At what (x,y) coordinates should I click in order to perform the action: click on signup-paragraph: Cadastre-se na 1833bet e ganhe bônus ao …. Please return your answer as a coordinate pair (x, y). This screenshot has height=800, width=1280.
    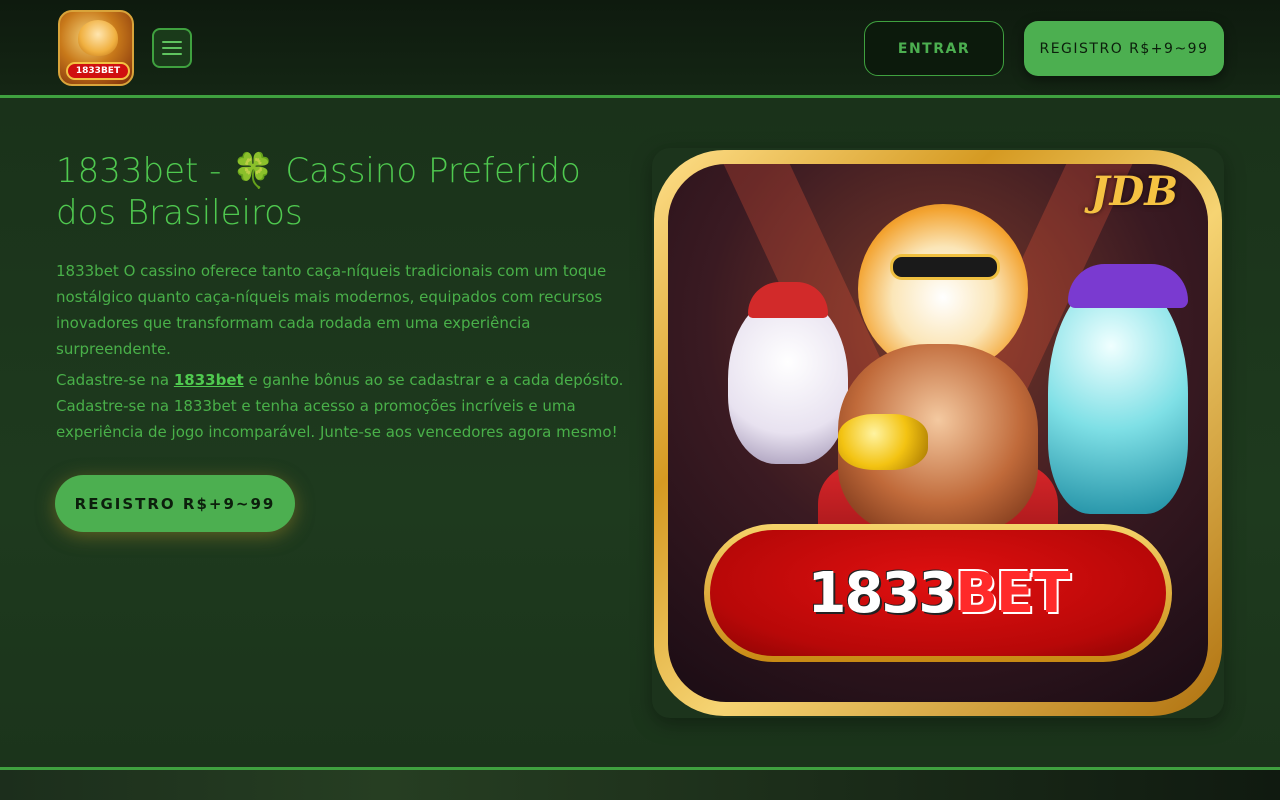
    Looking at the image, I should click on (346, 406).